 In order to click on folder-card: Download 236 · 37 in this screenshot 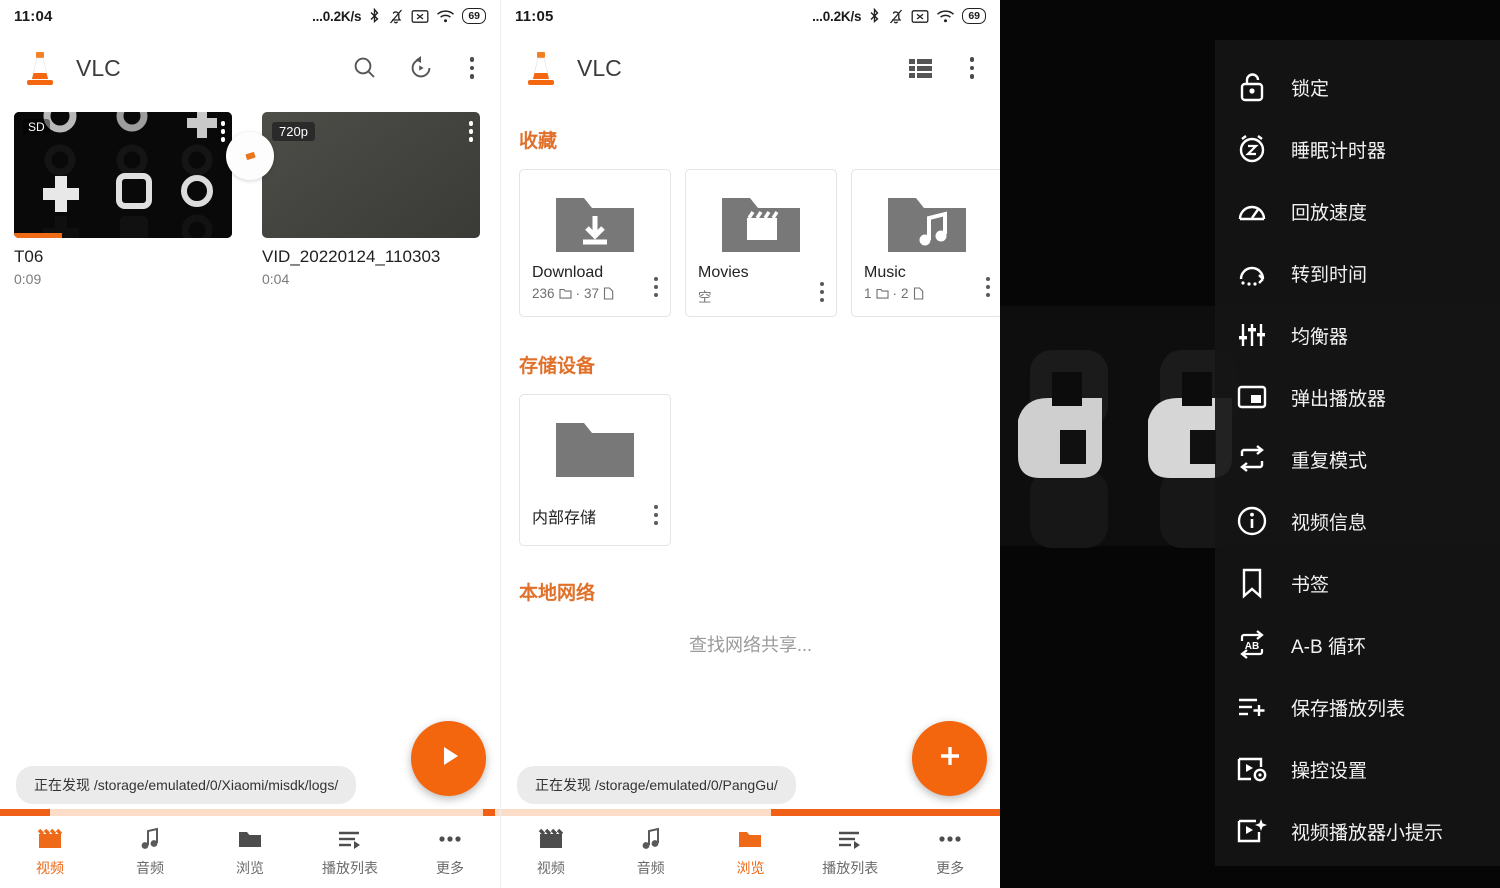, I will do `click(595, 243)`.